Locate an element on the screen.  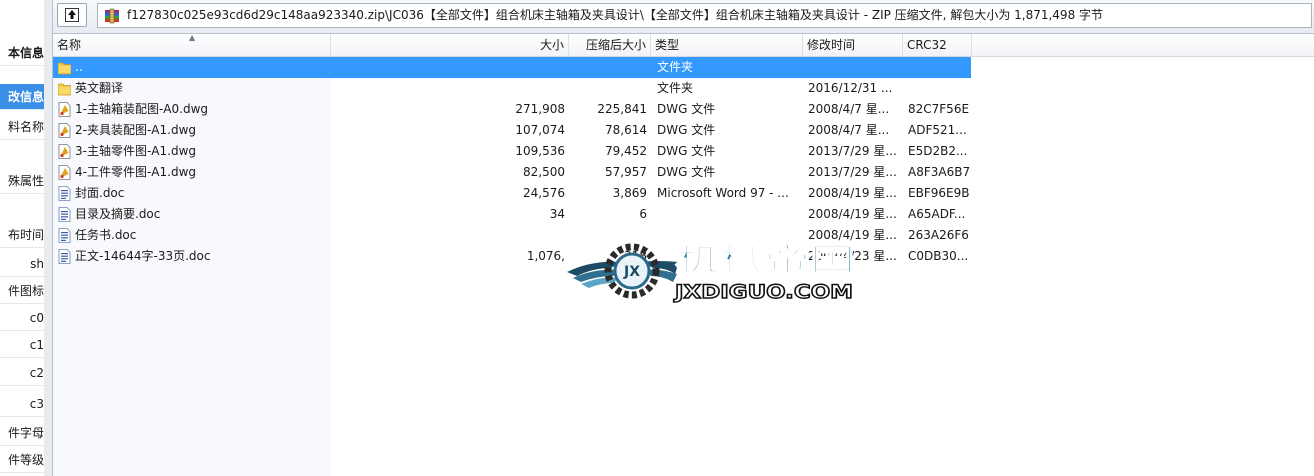
panel-splitter is located at coordinates (48, 238).